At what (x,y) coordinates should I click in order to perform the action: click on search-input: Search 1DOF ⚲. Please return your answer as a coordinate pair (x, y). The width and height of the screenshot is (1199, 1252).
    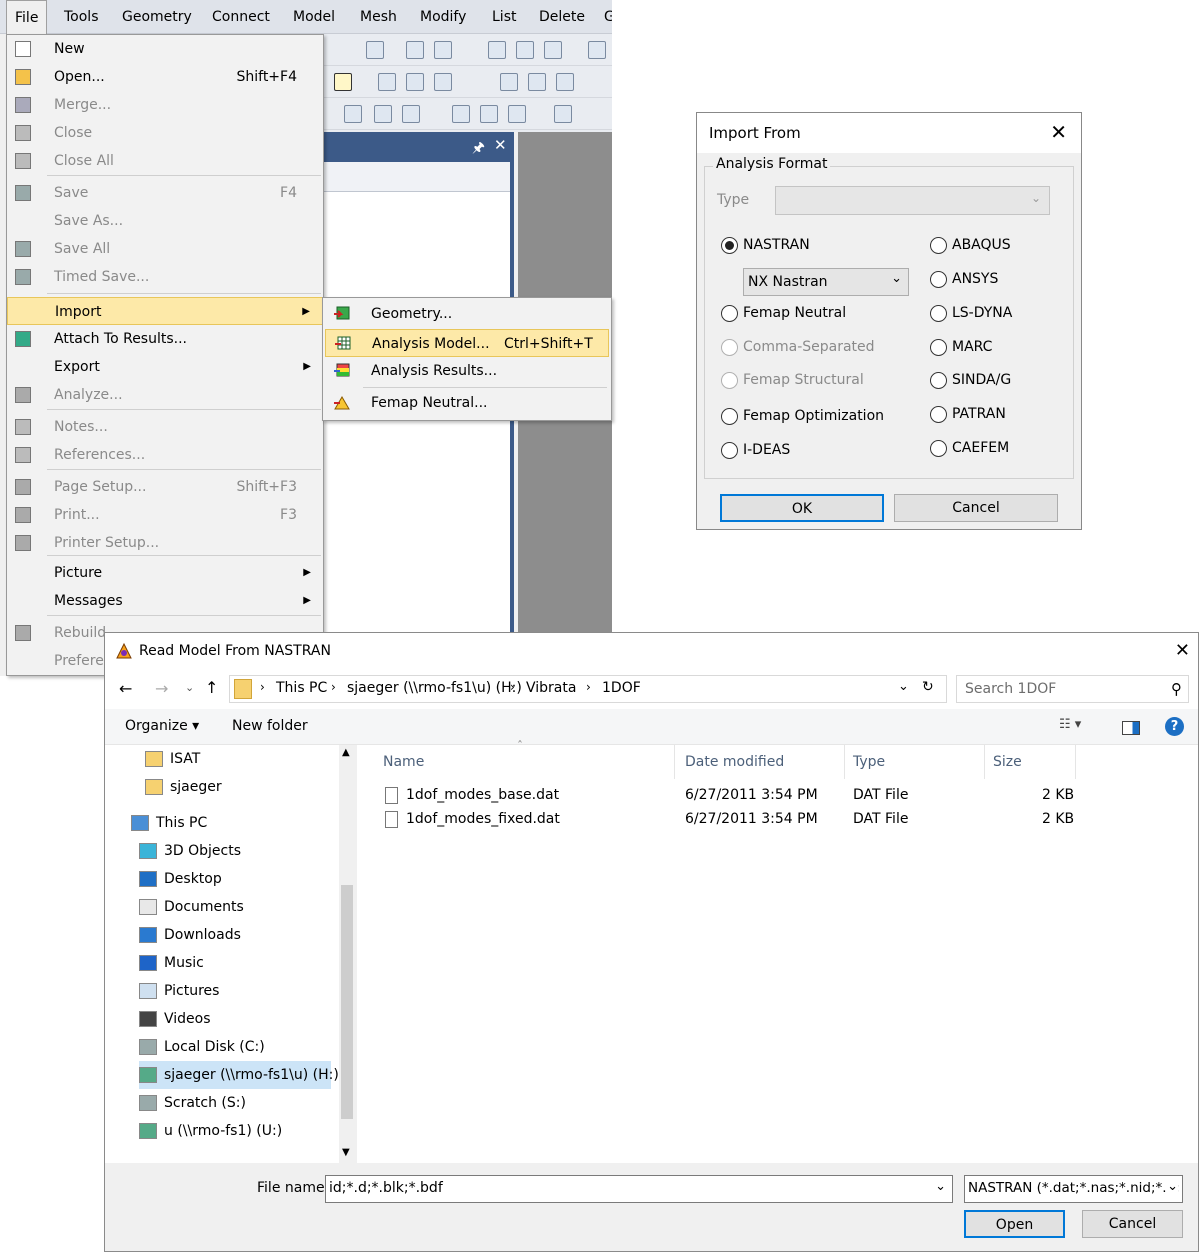
    Looking at the image, I should click on (1072, 689).